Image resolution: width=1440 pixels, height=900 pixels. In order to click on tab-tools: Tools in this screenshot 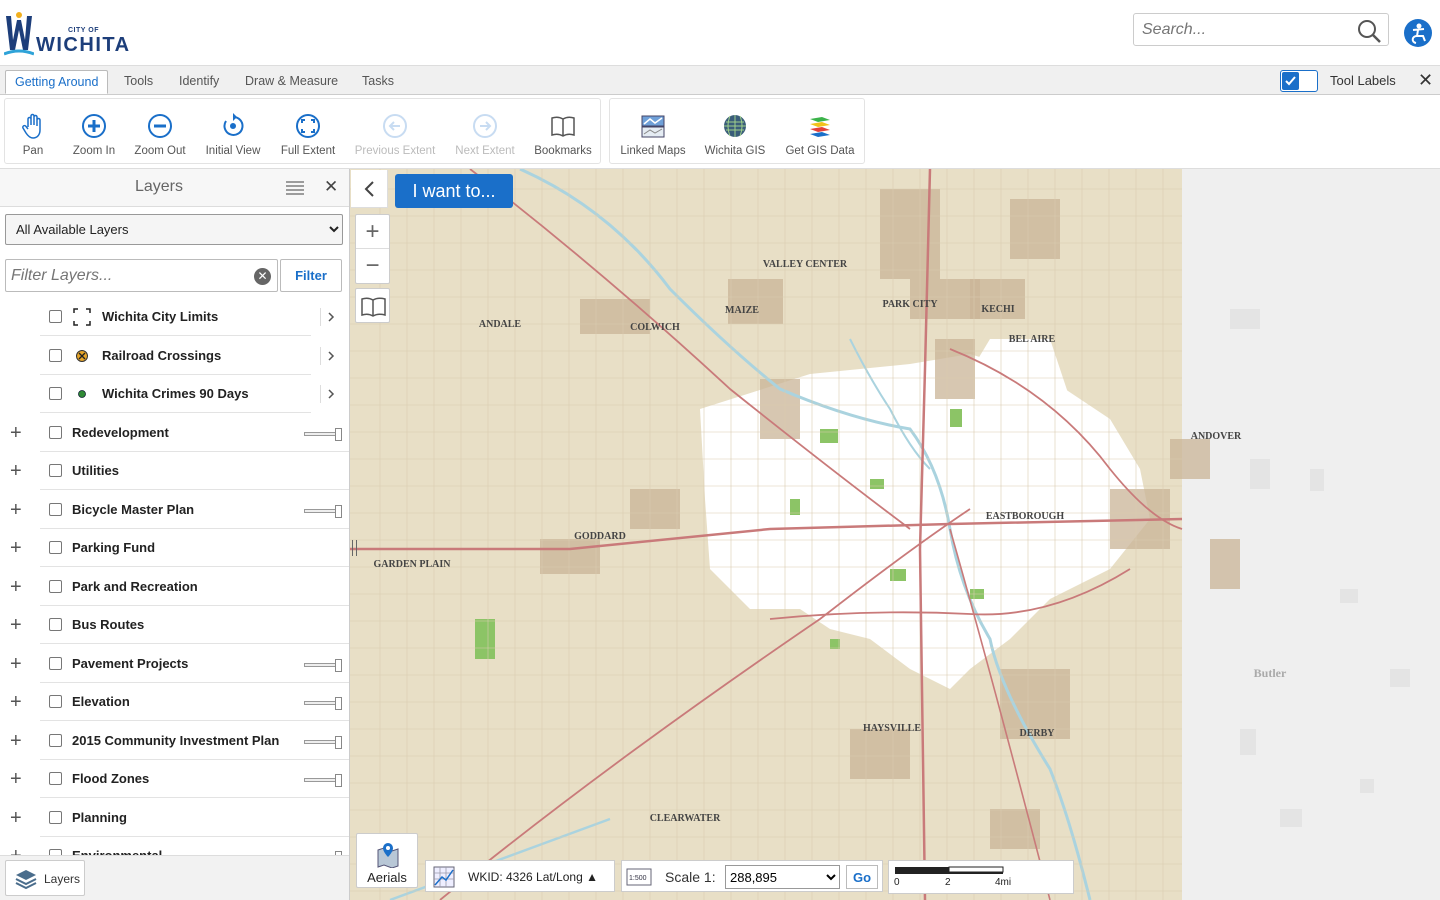, I will do `click(138, 82)`.